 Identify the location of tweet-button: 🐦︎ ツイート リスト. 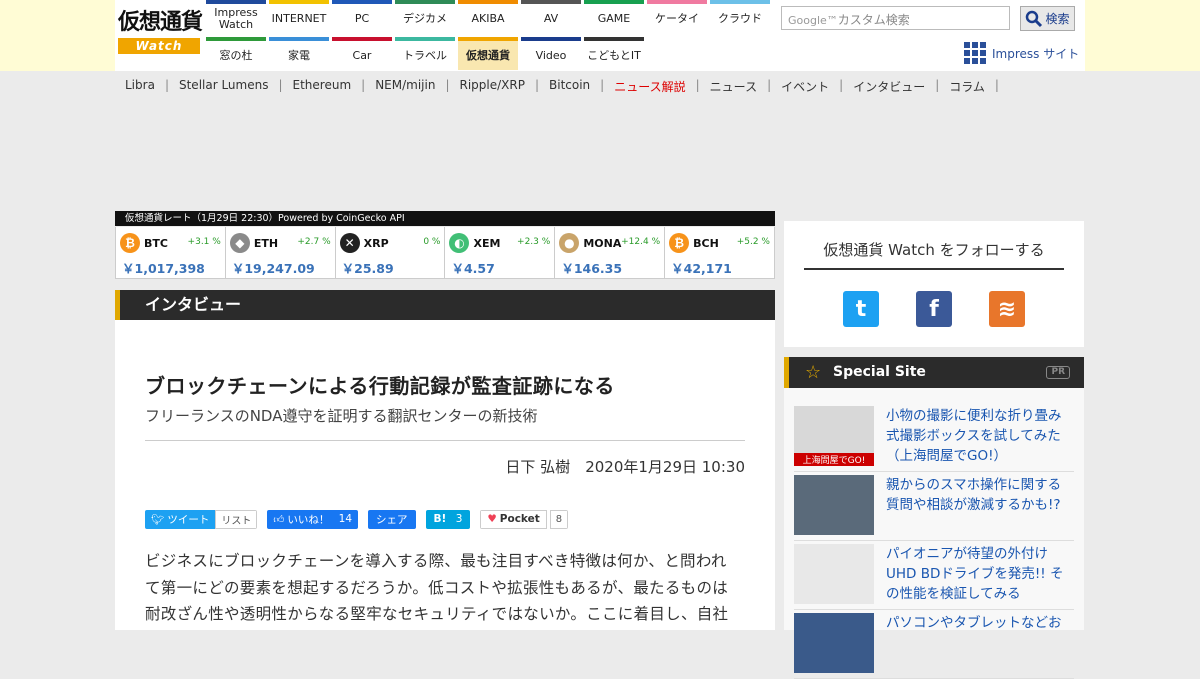
(201, 519).